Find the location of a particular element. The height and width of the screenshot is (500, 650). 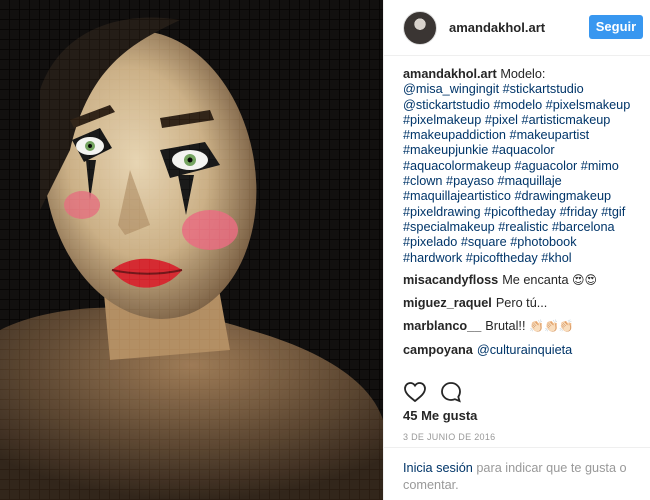

comment-text: Me encanta is located at coordinates (537, 279).